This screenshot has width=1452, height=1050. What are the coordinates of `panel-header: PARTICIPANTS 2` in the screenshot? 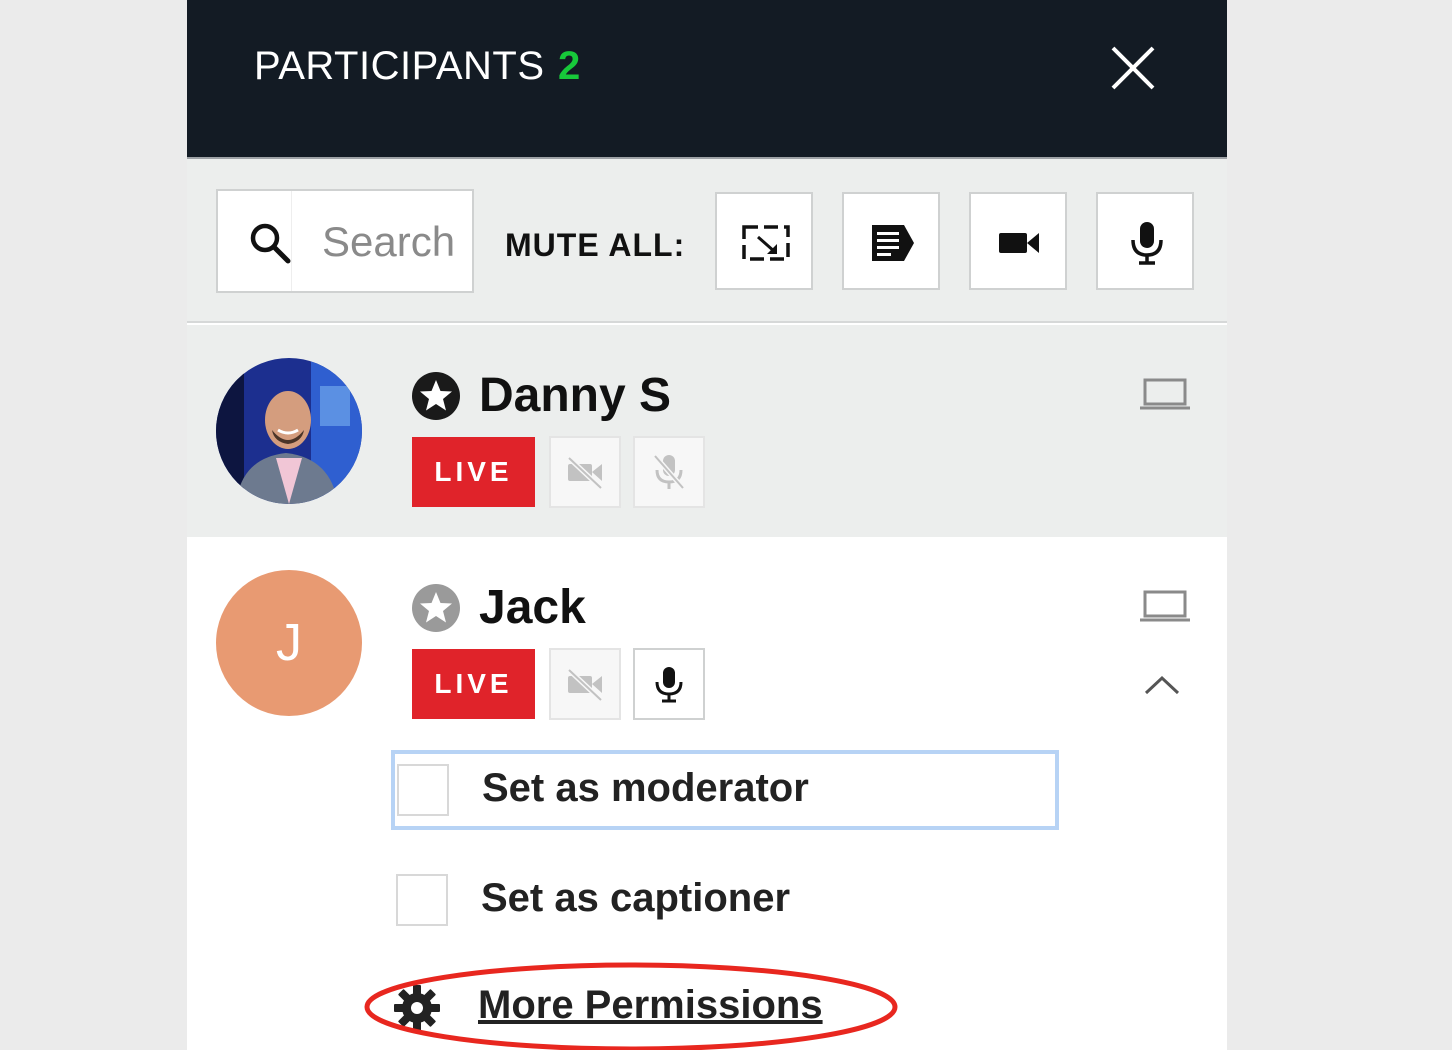 It's located at (707, 78).